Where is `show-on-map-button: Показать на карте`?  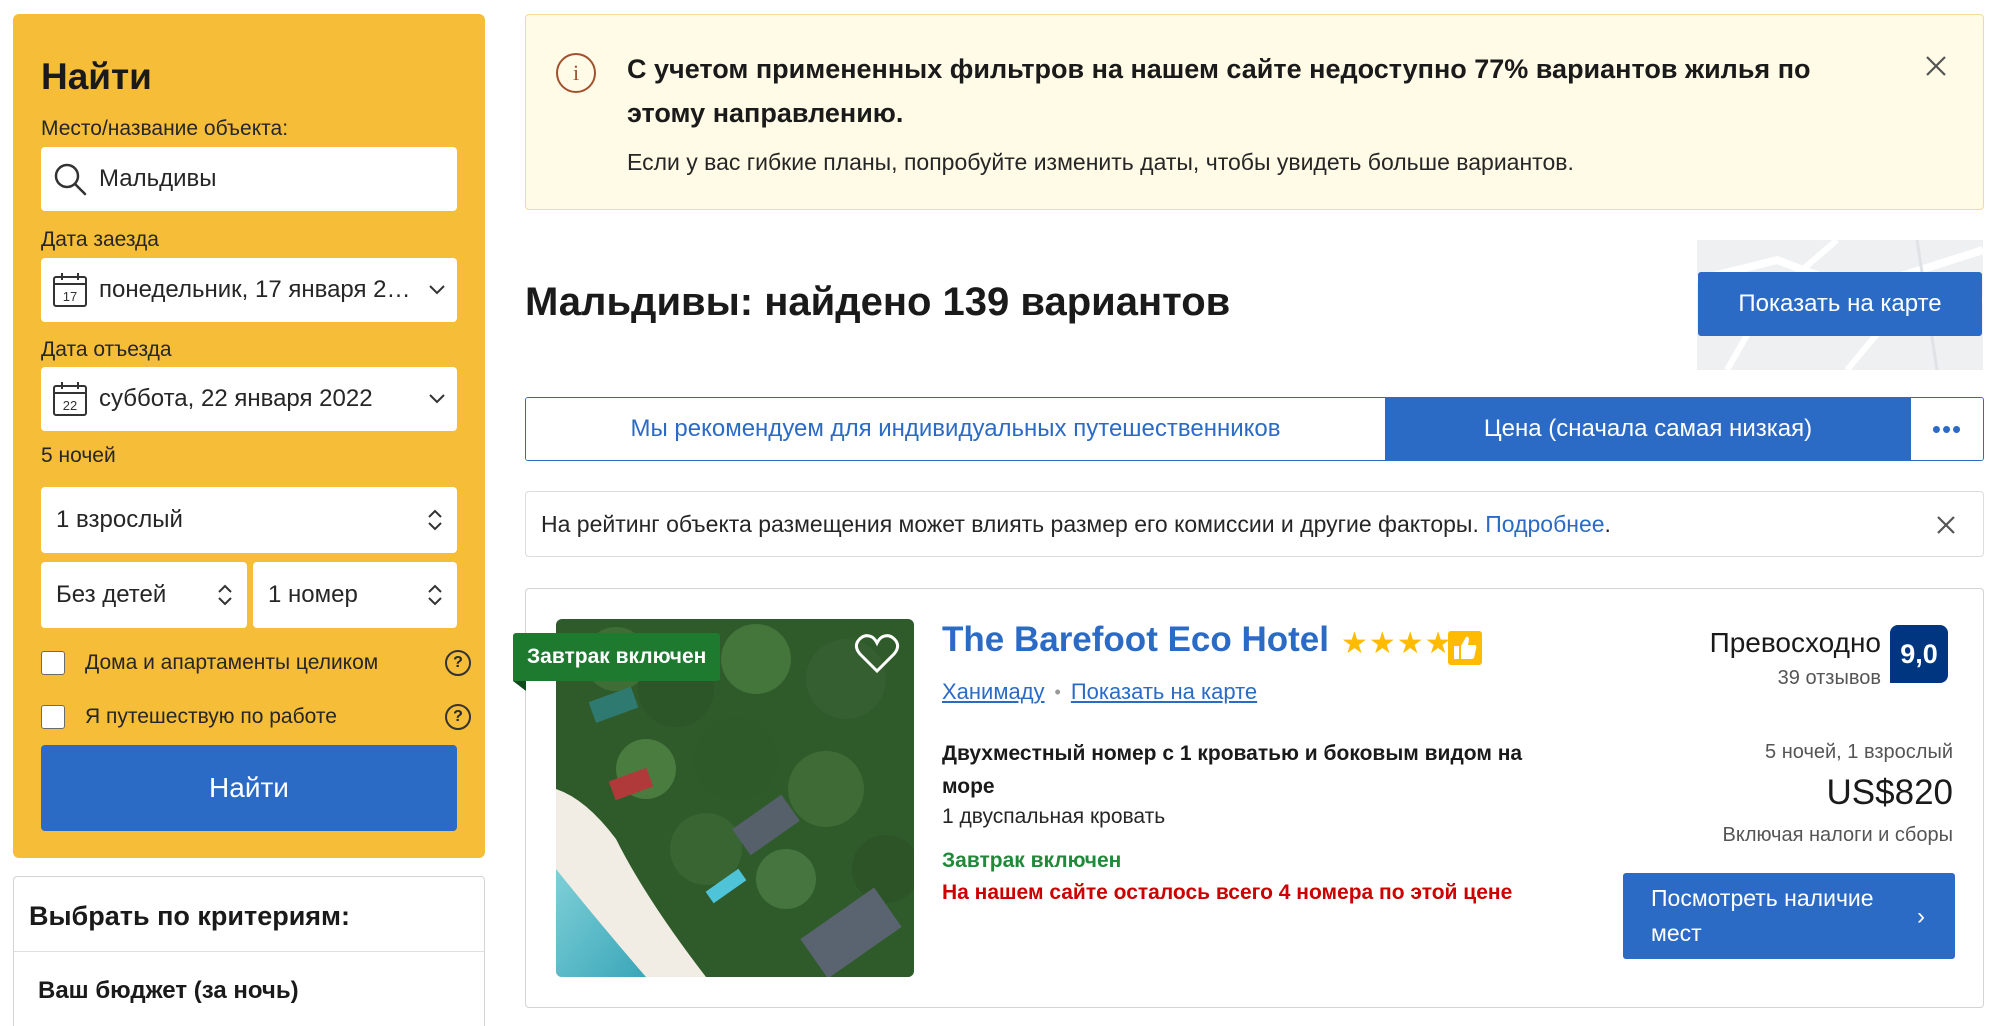 show-on-map-button: Показать на карте is located at coordinates (1840, 304).